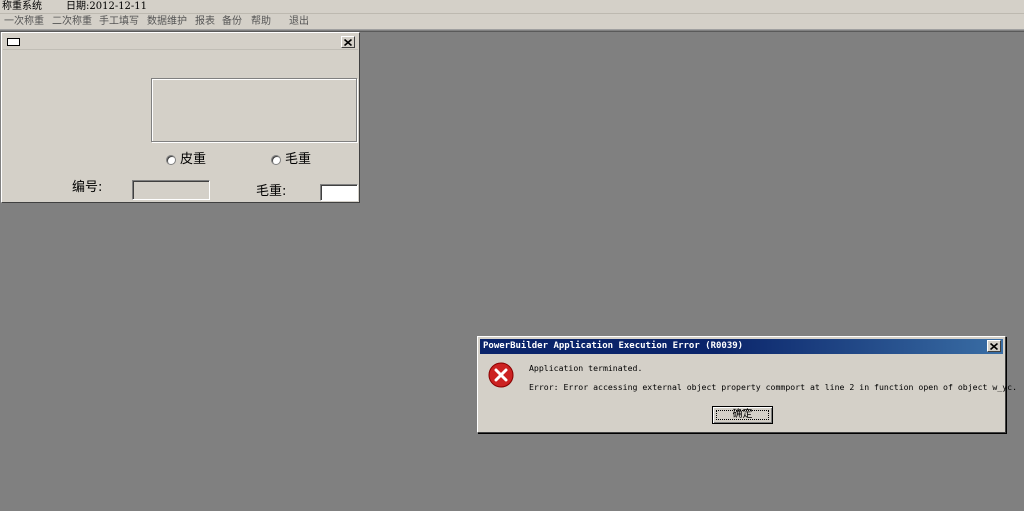  What do you see at coordinates (107, 6) in the screenshot?
I see `date-display: 日期:2012-12-11` at bounding box center [107, 6].